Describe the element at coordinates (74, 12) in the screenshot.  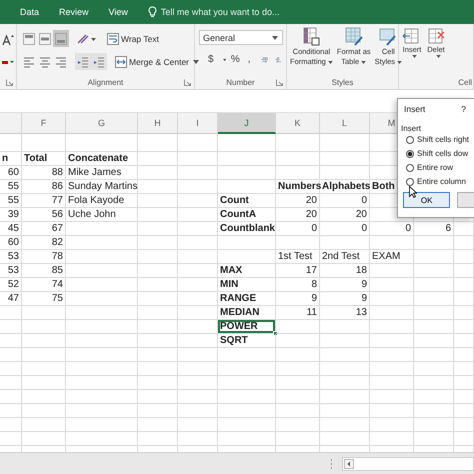
I see `ribbon-tab: Review` at that location.